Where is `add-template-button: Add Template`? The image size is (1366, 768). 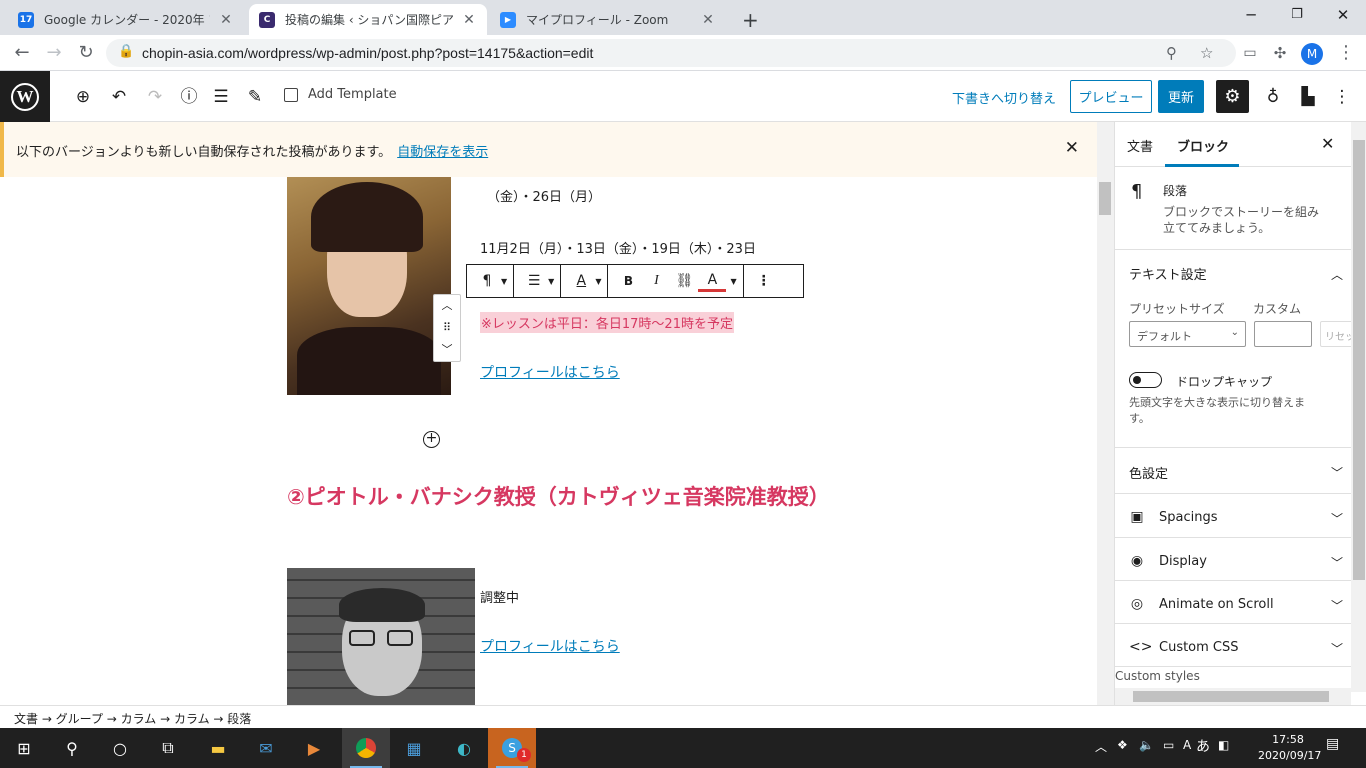 add-template-button: Add Template is located at coordinates (340, 94).